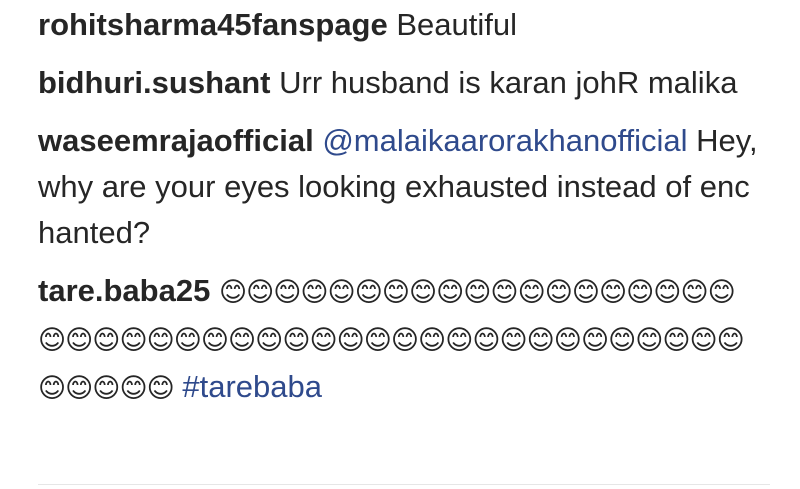 The image size is (800, 489). What do you see at coordinates (176, 140) in the screenshot?
I see `comment-username: waseemrajaofficial` at bounding box center [176, 140].